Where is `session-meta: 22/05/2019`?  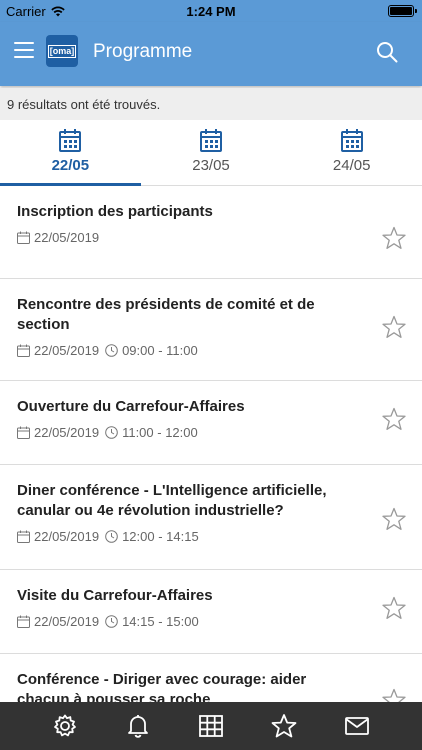 session-meta: 22/05/2019 is located at coordinates (189, 237).